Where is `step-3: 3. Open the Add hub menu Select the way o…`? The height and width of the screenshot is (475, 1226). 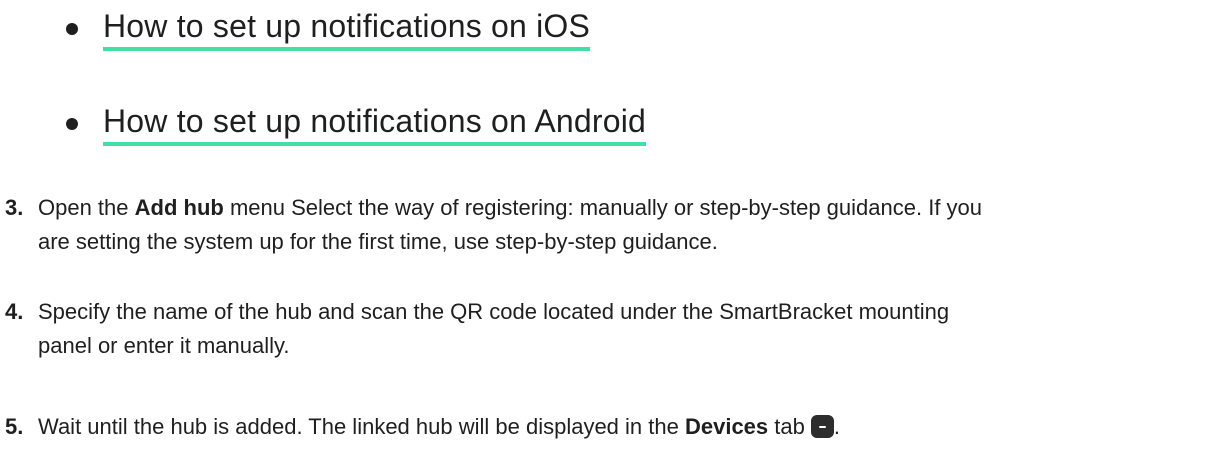 step-3: 3. Open the Add hub menu Select the way o… is located at coordinates (613, 225).